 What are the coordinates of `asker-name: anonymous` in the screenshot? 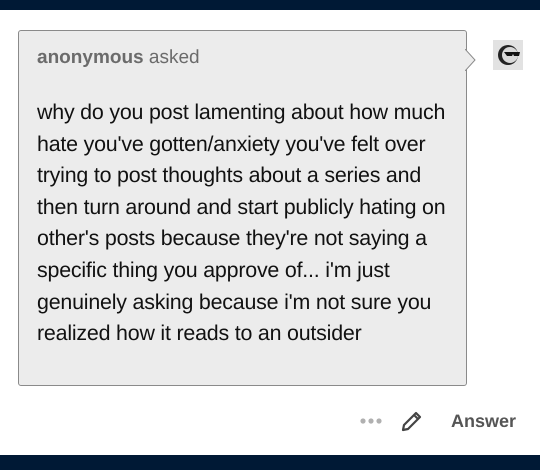 It's located at (90, 57).